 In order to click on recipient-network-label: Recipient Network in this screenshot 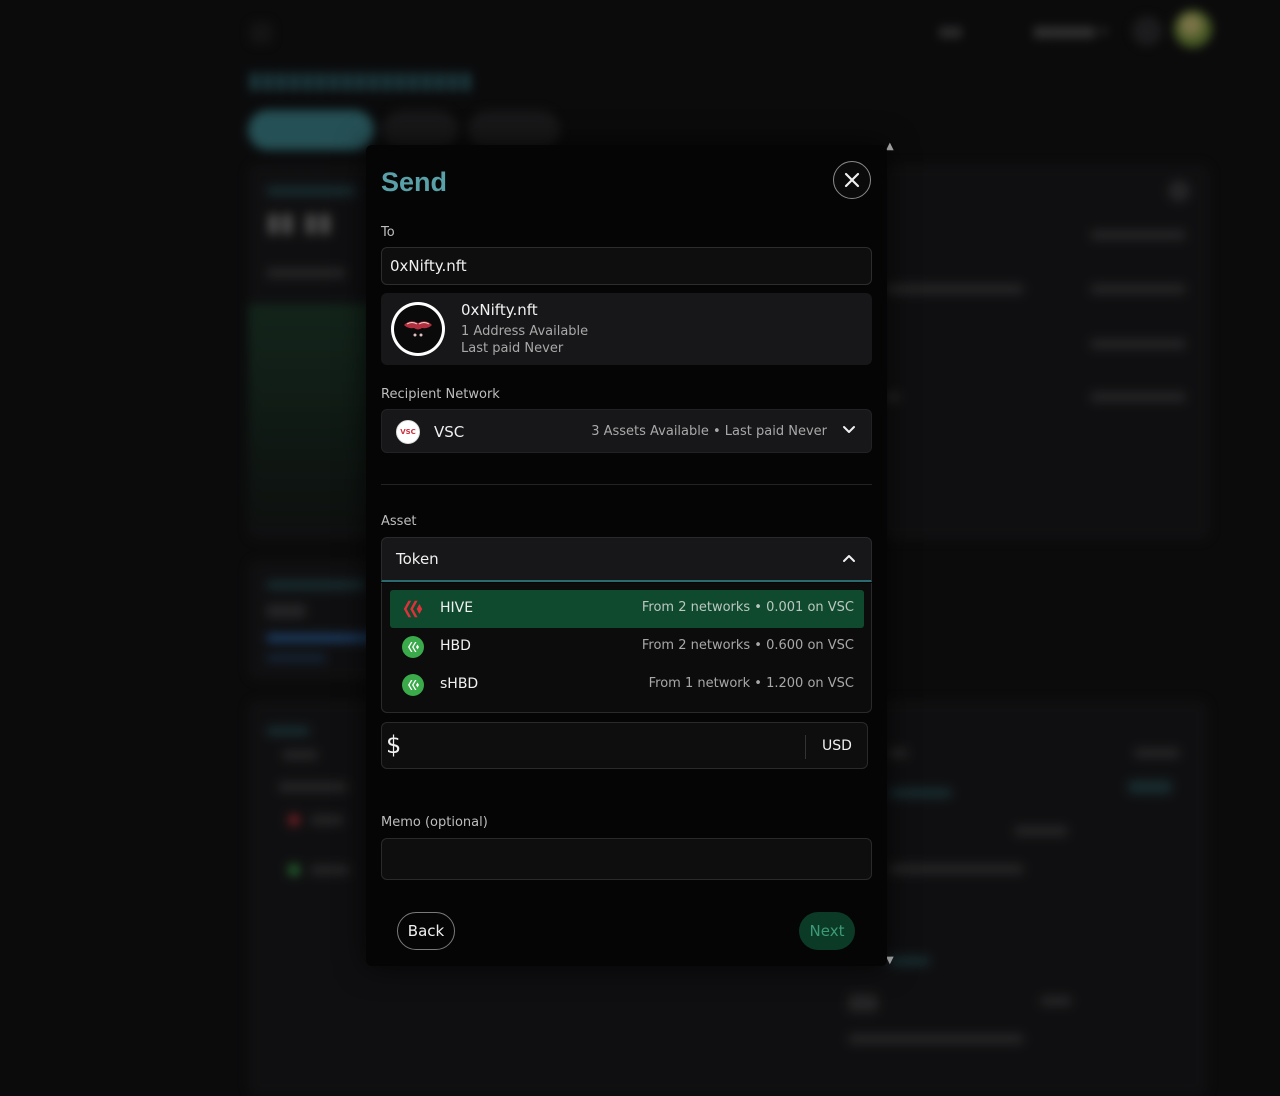, I will do `click(440, 394)`.